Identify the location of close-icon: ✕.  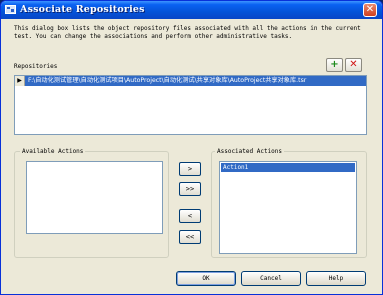
(370, 9).